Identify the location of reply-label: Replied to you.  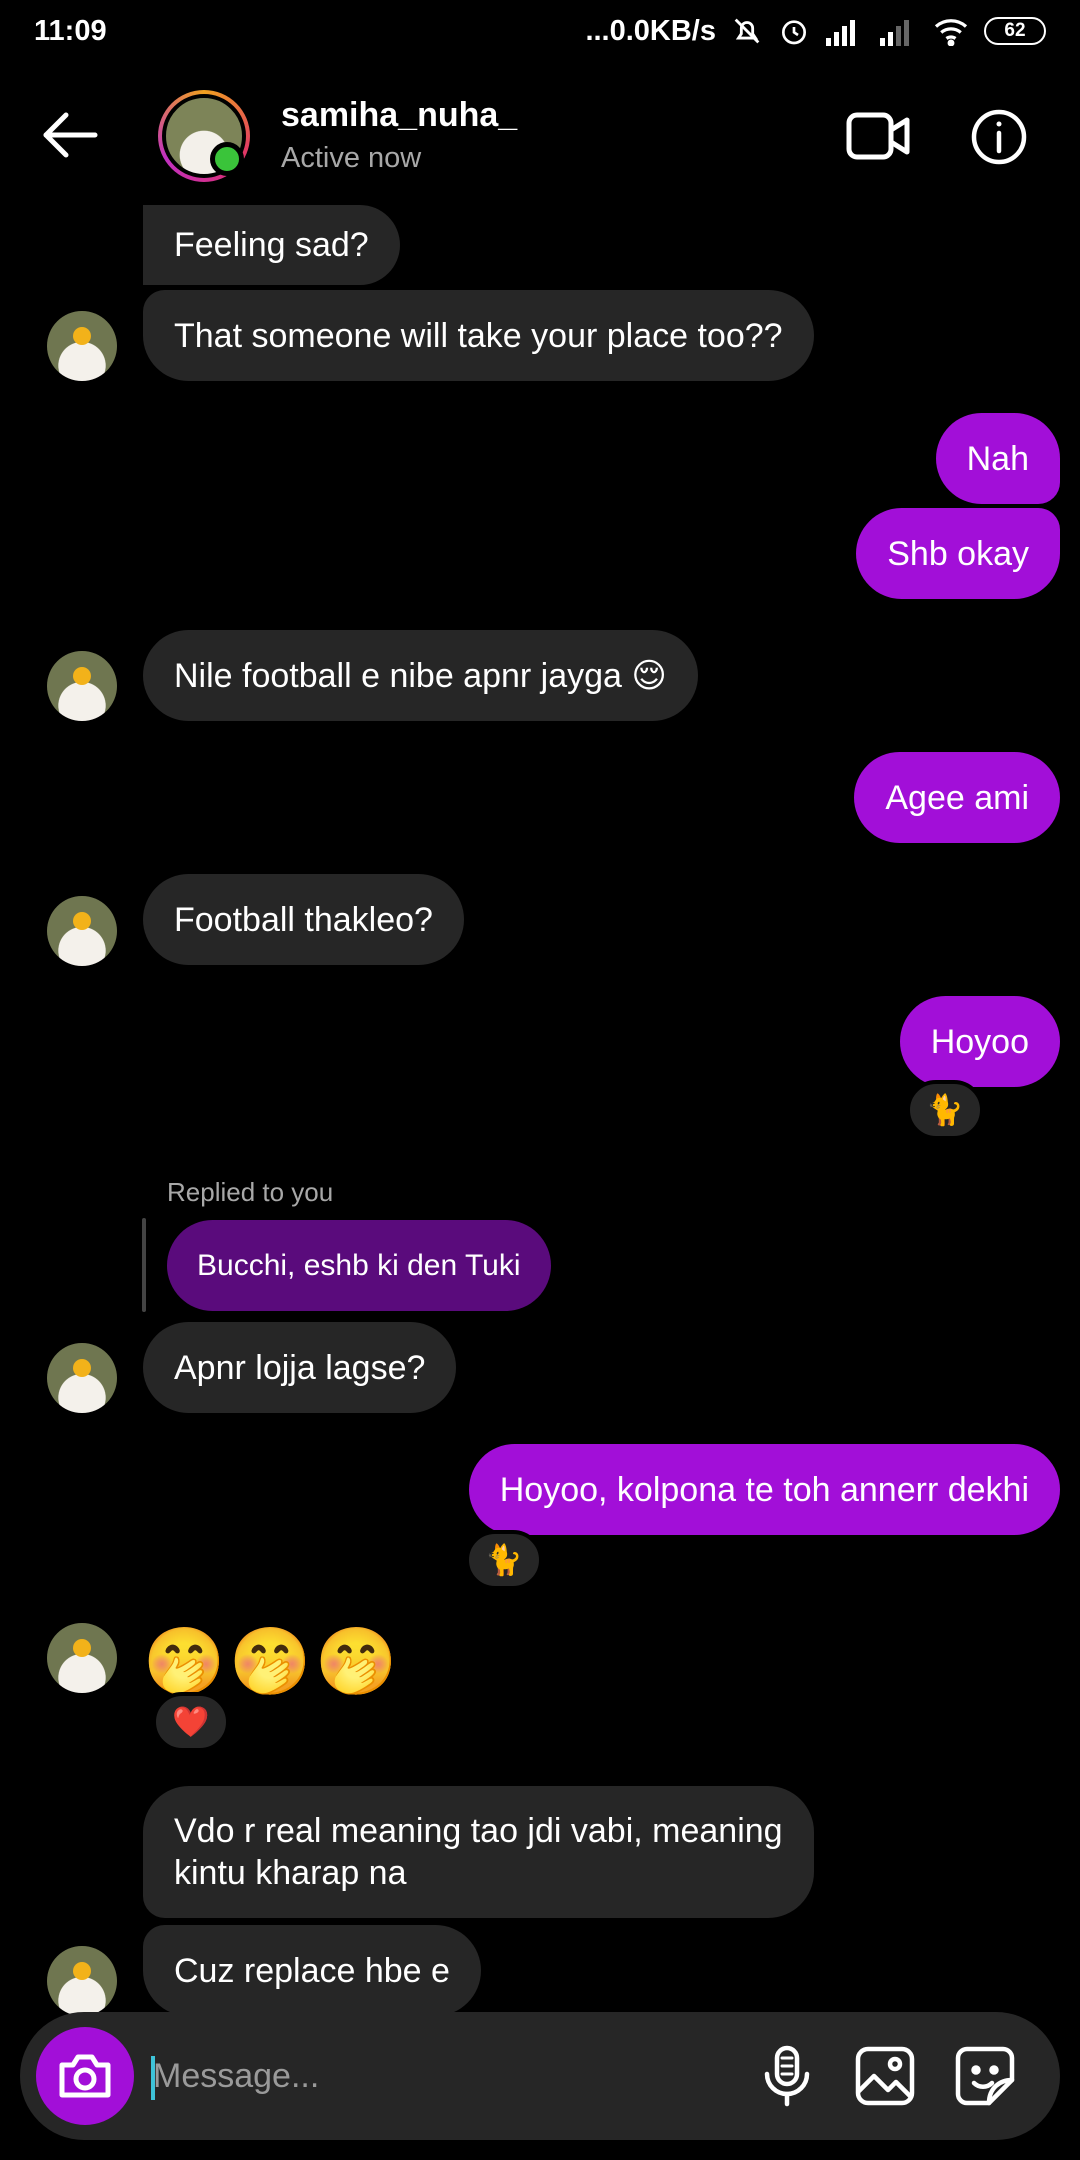
(250, 1192).